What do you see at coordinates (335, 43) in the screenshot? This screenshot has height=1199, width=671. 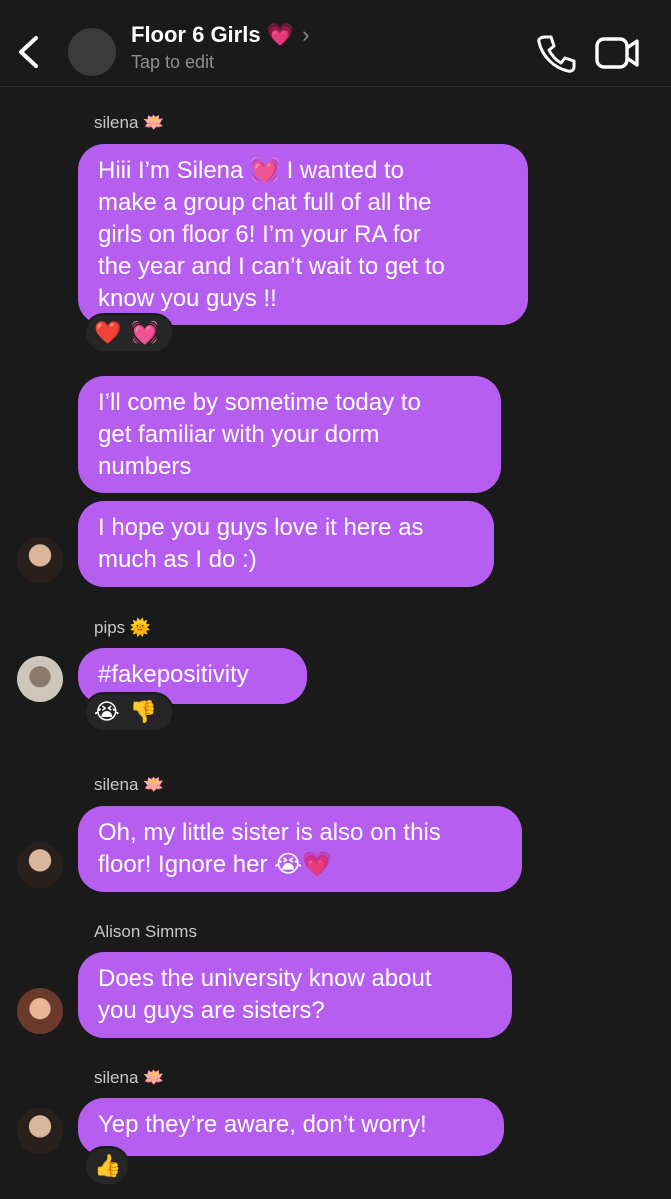 I see `chat-header: Floor 6 Girls 💗 › Tap to edit` at bounding box center [335, 43].